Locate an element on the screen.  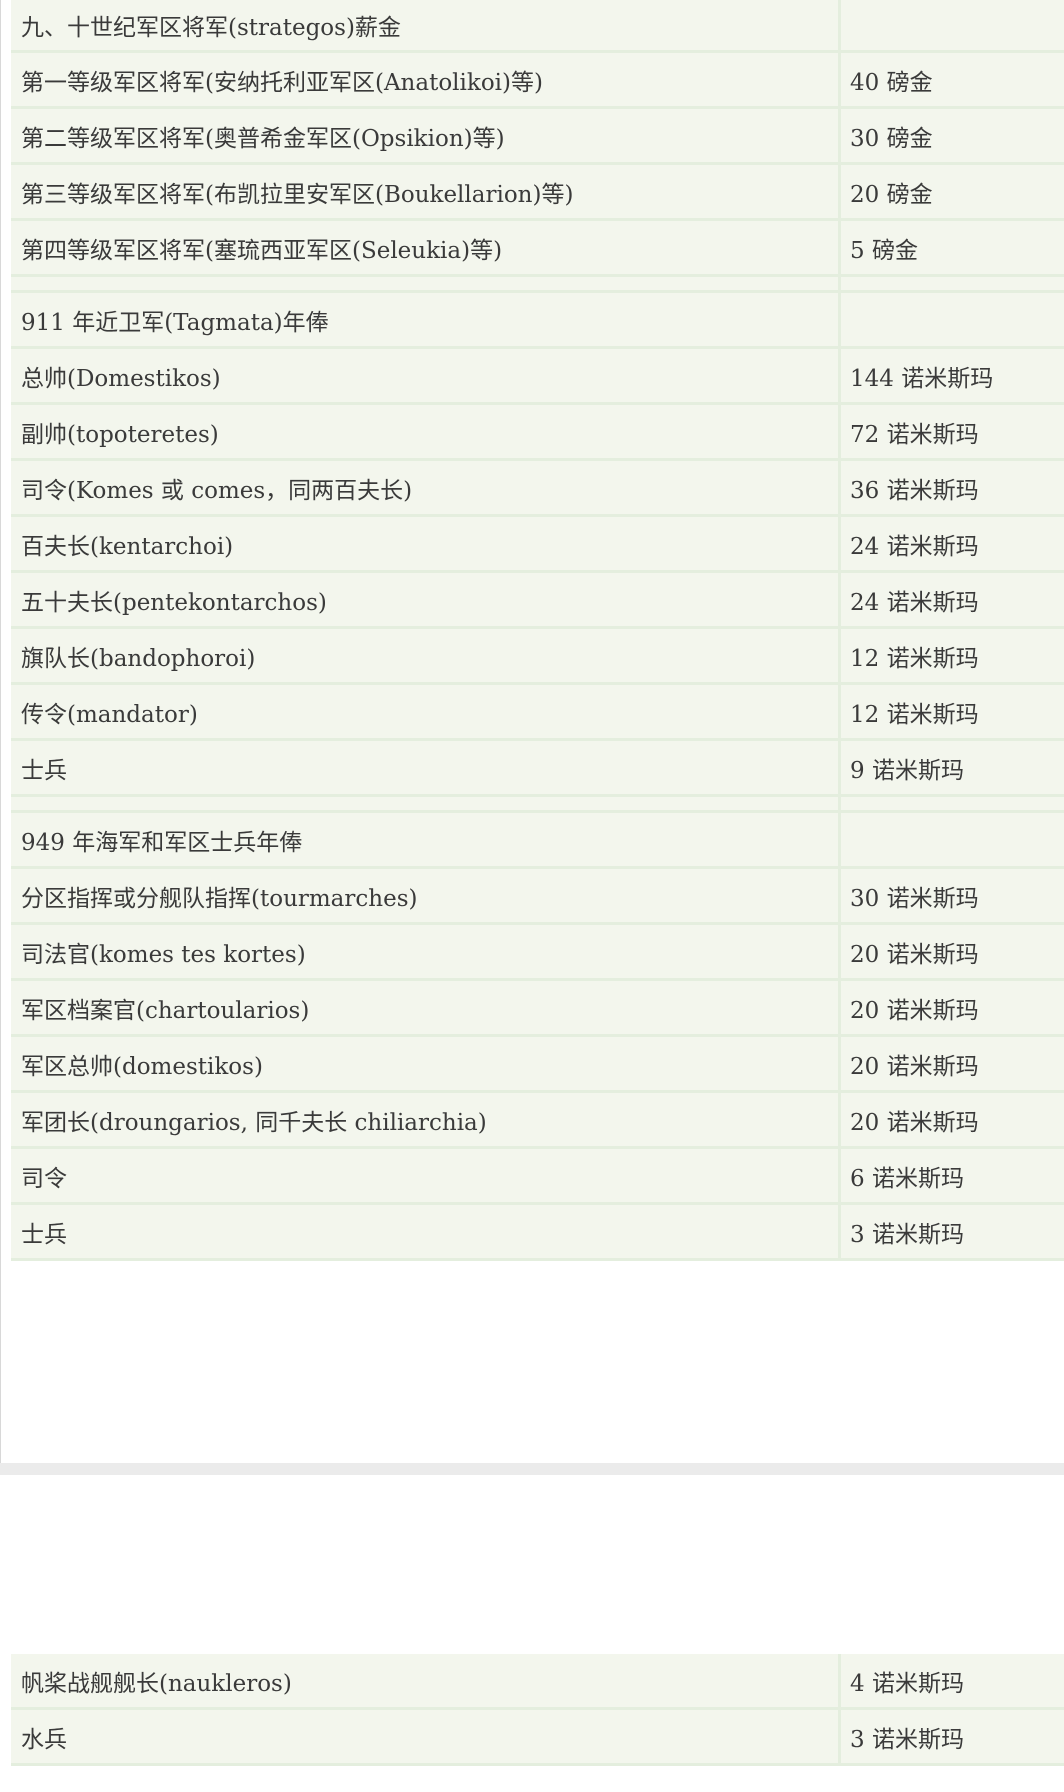
pay-cell: 72 诺米斯玛 is located at coordinates (952, 433).